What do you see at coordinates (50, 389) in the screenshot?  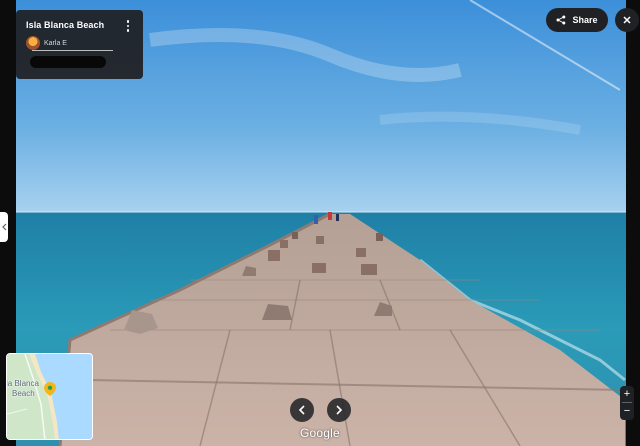 I see `map-pin-icon` at bounding box center [50, 389].